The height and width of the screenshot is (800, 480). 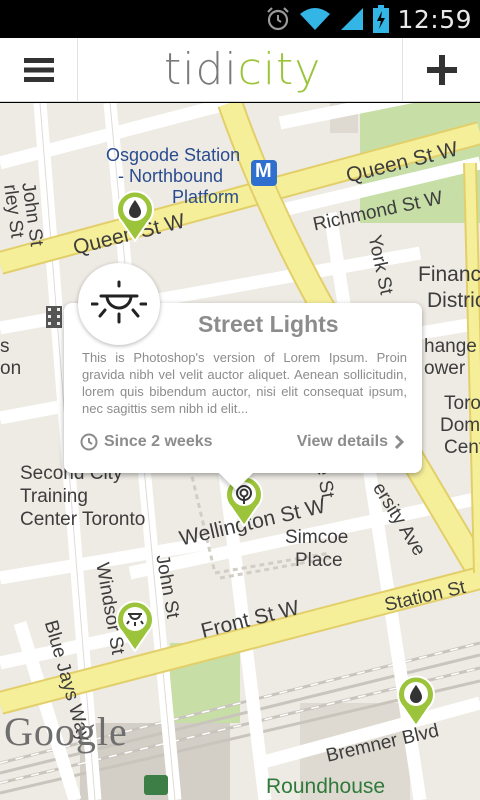 What do you see at coordinates (449, 274) in the screenshot?
I see `label-financial-1: Financ` at bounding box center [449, 274].